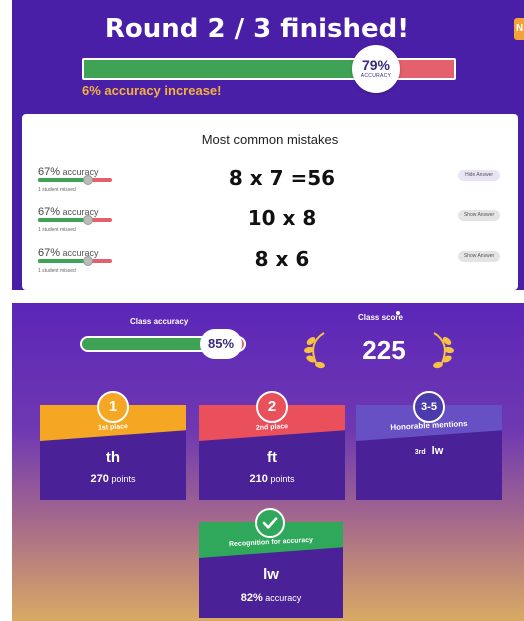 The width and height of the screenshot is (524, 621). Describe the element at coordinates (270, 139) in the screenshot. I see `mistakes-title: Most common mistakes` at that location.